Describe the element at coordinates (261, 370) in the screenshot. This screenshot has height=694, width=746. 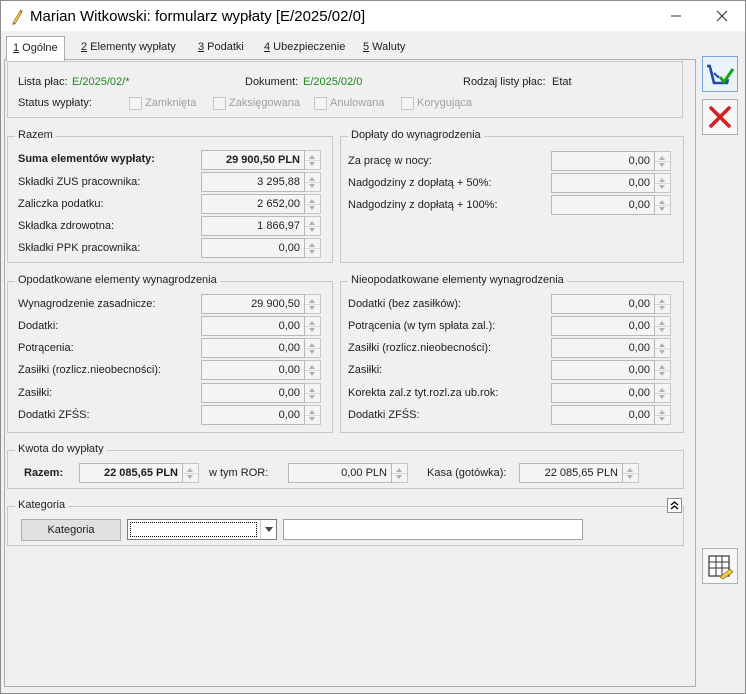
I see `op-zasilki-rozlicz-field: 0,00` at that location.